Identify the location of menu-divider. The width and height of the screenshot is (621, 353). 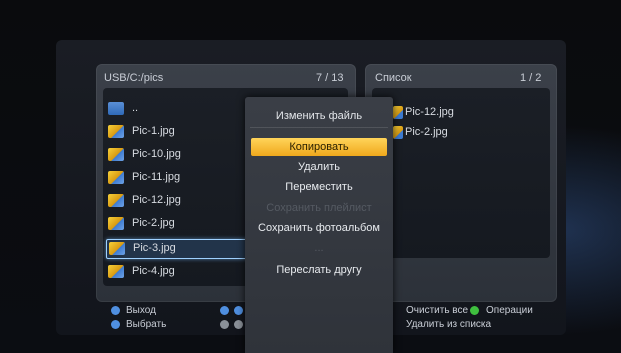
(319, 127).